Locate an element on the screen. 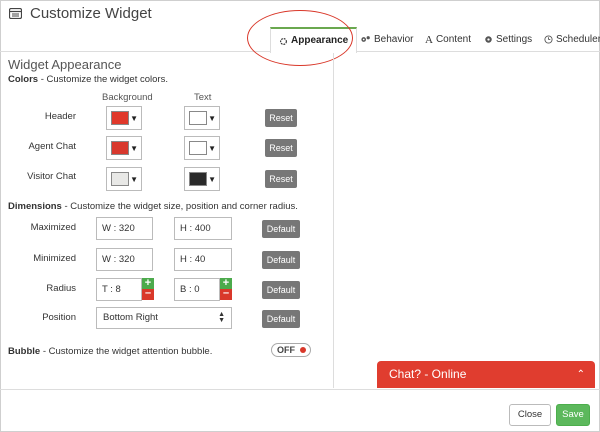  font-icon: A is located at coordinates (429, 39).